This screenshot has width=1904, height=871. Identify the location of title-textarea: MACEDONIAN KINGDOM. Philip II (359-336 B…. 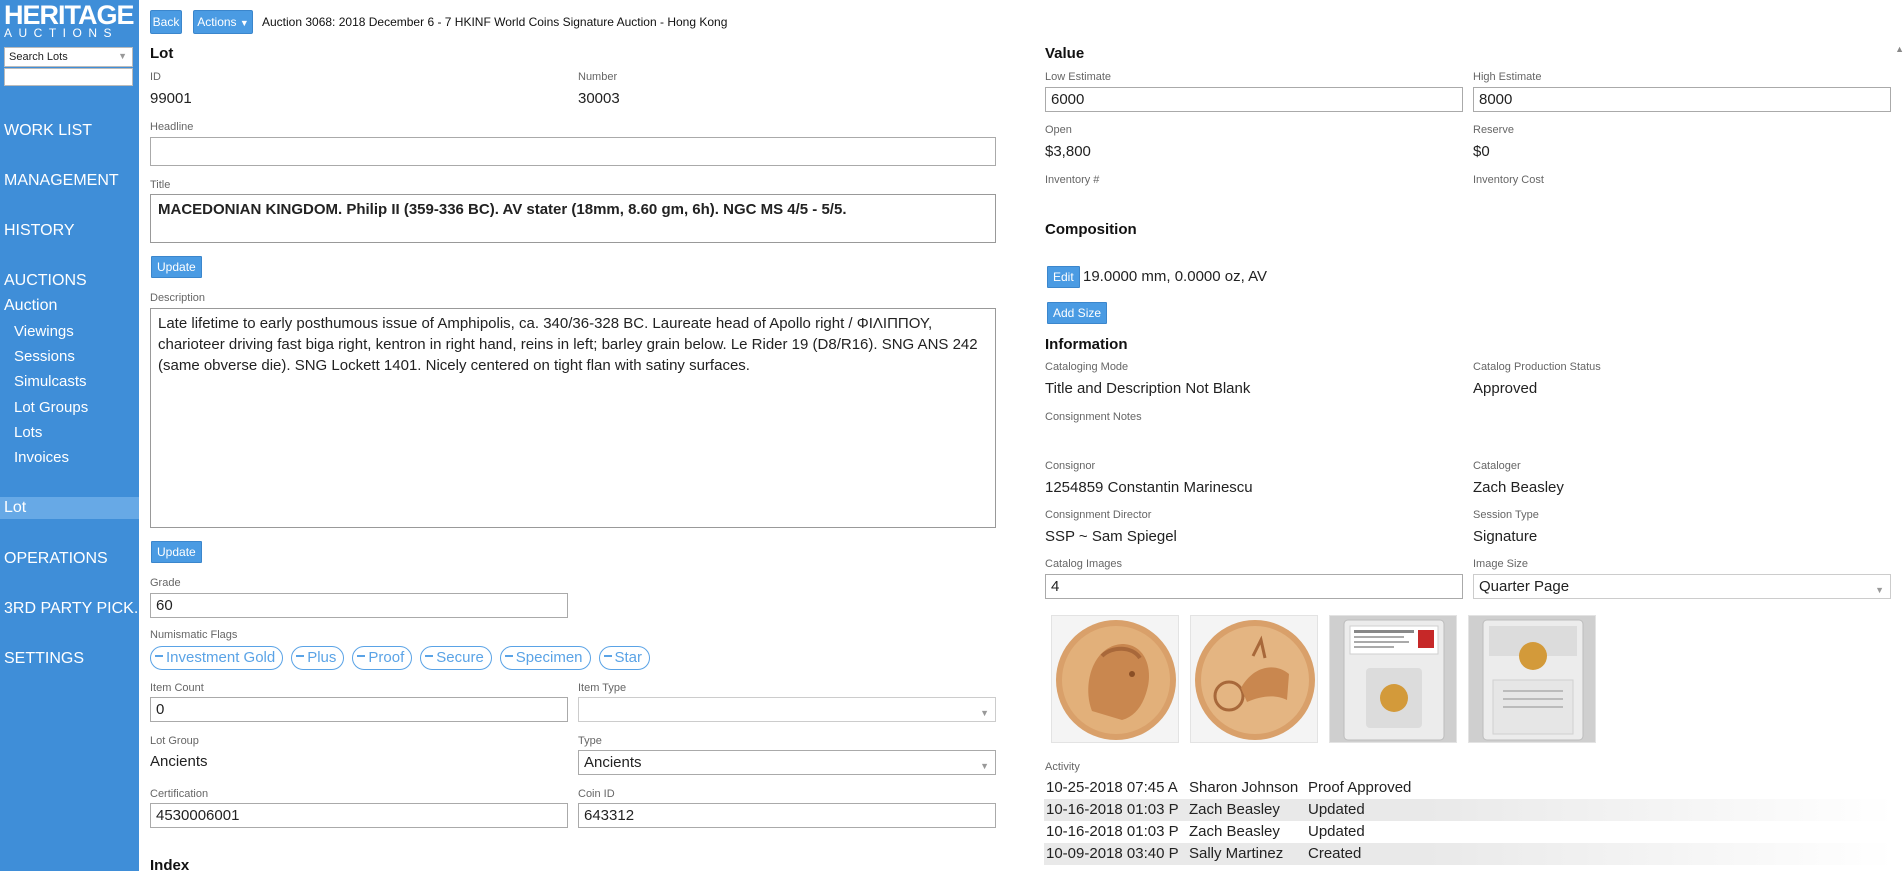
(573, 218).